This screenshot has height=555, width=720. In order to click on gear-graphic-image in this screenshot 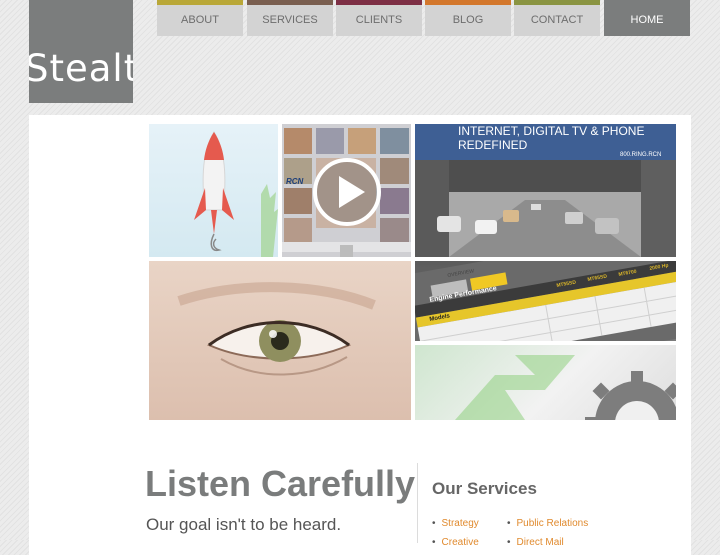, I will do `click(545, 382)`.